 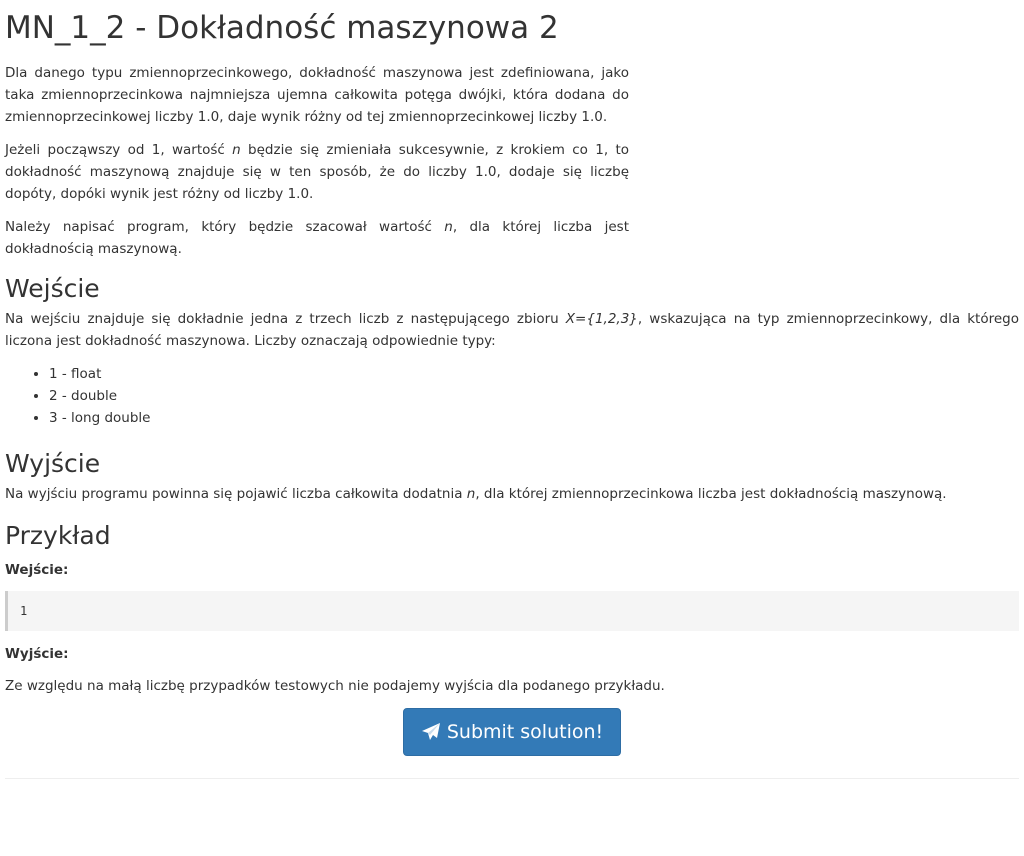 I want to click on input-heading: Wejście, so click(x=52, y=288).